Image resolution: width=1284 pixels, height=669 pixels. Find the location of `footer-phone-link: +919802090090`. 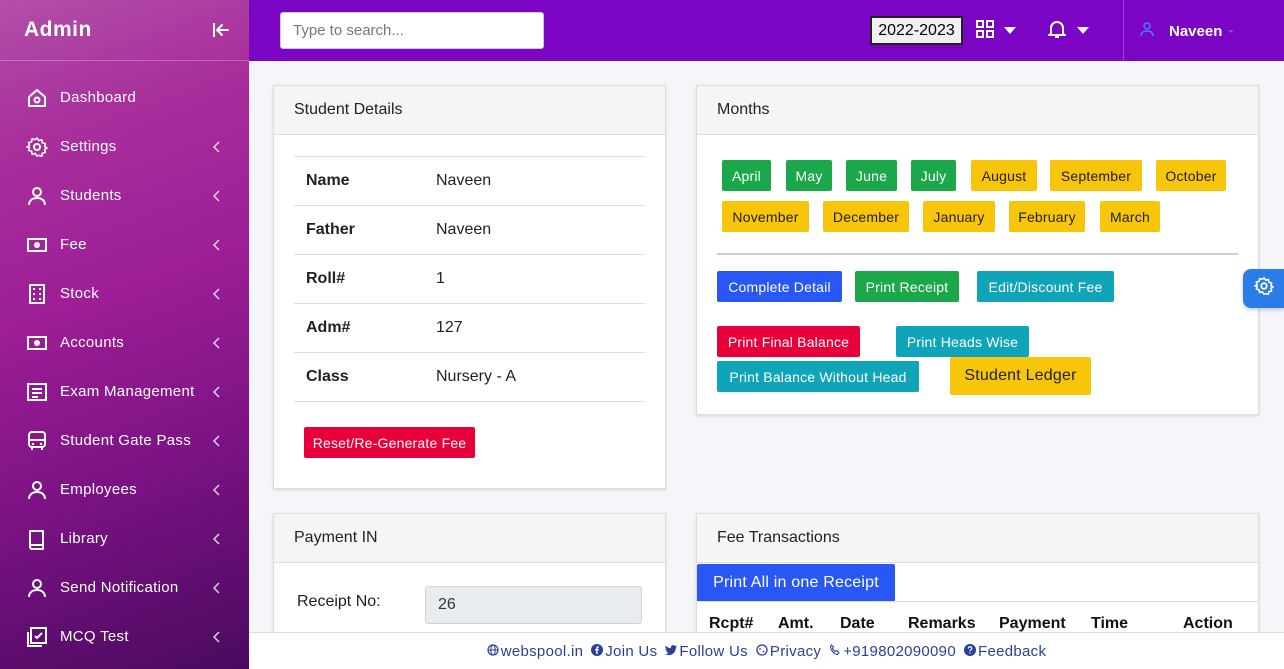

footer-phone-link: +919802090090 is located at coordinates (892, 651).